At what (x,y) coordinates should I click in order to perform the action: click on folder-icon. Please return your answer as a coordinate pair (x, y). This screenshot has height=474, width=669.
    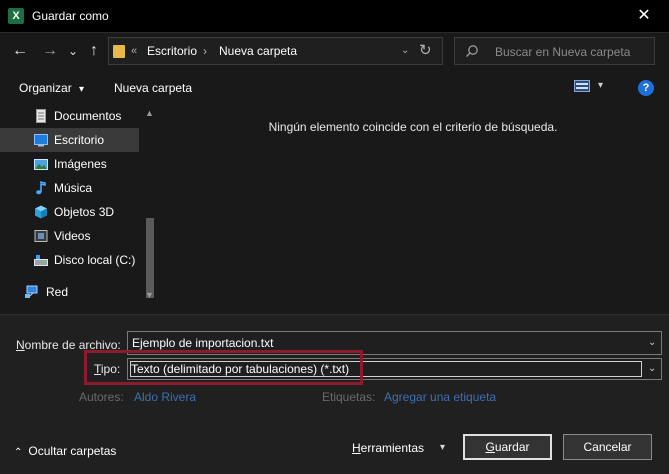
    Looking at the image, I should click on (119, 51).